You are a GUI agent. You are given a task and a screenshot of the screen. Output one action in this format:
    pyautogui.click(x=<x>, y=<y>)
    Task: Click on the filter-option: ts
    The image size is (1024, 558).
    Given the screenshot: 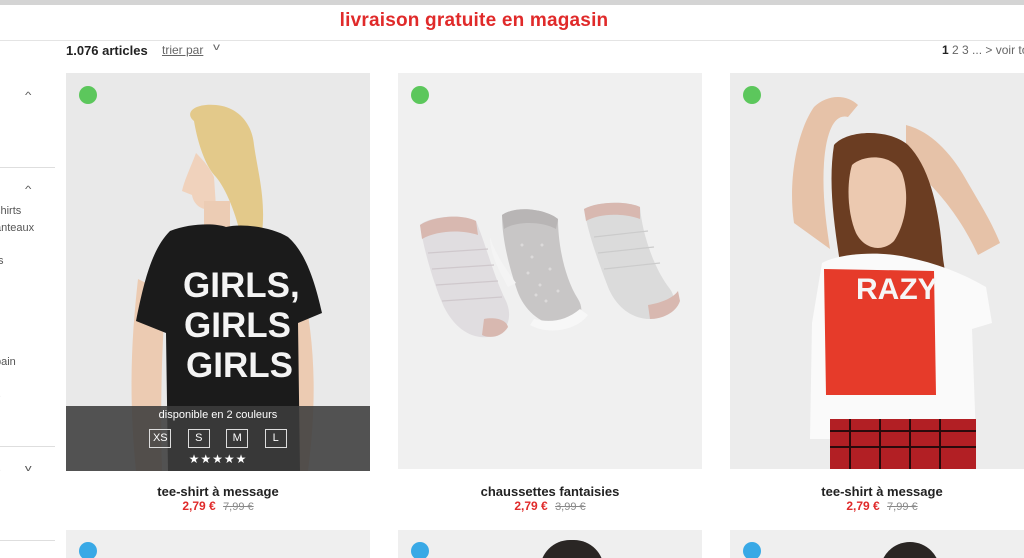 What is the action you would take?
    pyautogui.click(x=2, y=261)
    